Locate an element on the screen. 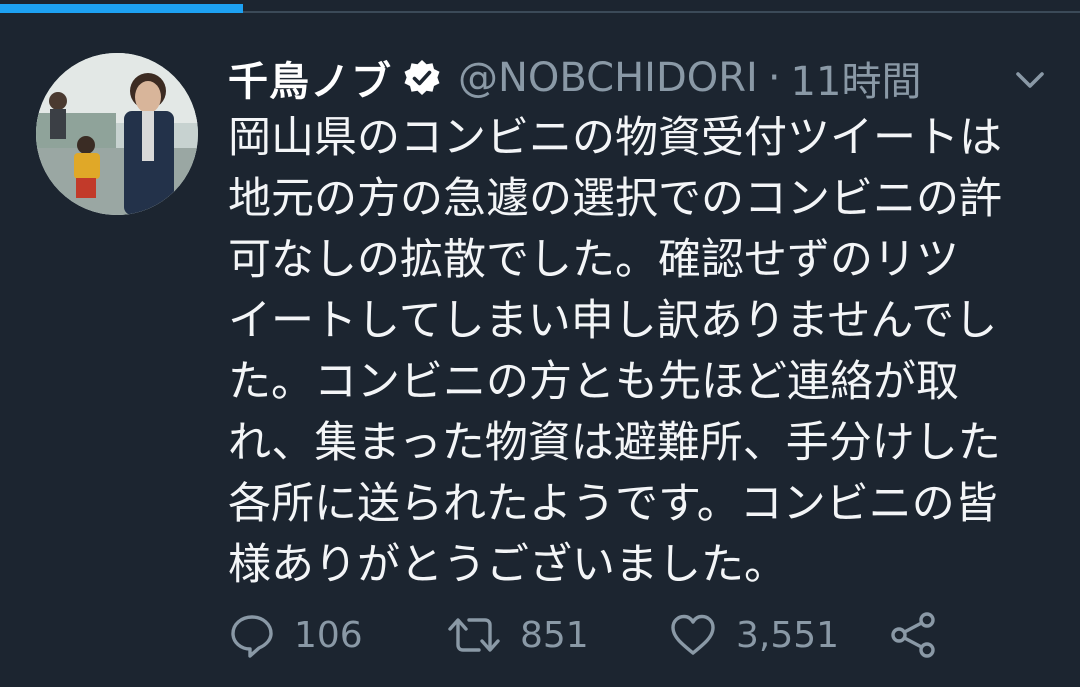  tweet-text-line: 可なしの拡散でした。確認せずのリツ is located at coordinates (593, 260).